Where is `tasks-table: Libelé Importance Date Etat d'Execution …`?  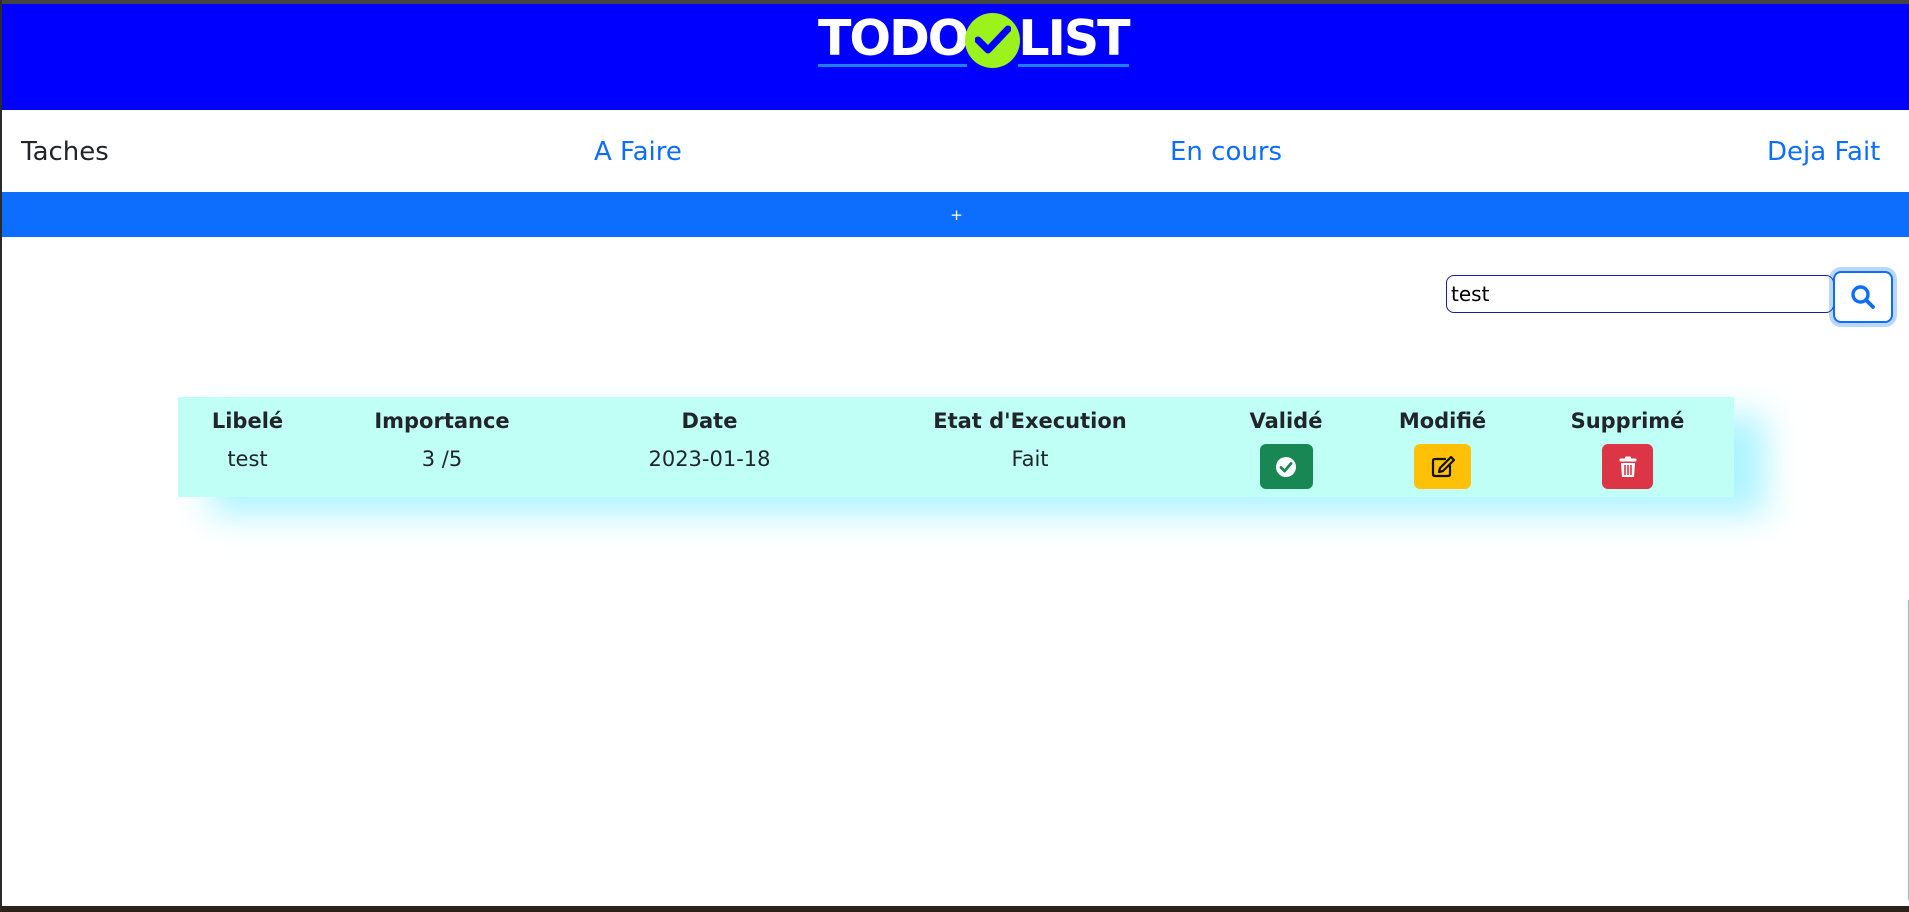 tasks-table: Libelé Importance Date Etat d'Execution … is located at coordinates (956, 445).